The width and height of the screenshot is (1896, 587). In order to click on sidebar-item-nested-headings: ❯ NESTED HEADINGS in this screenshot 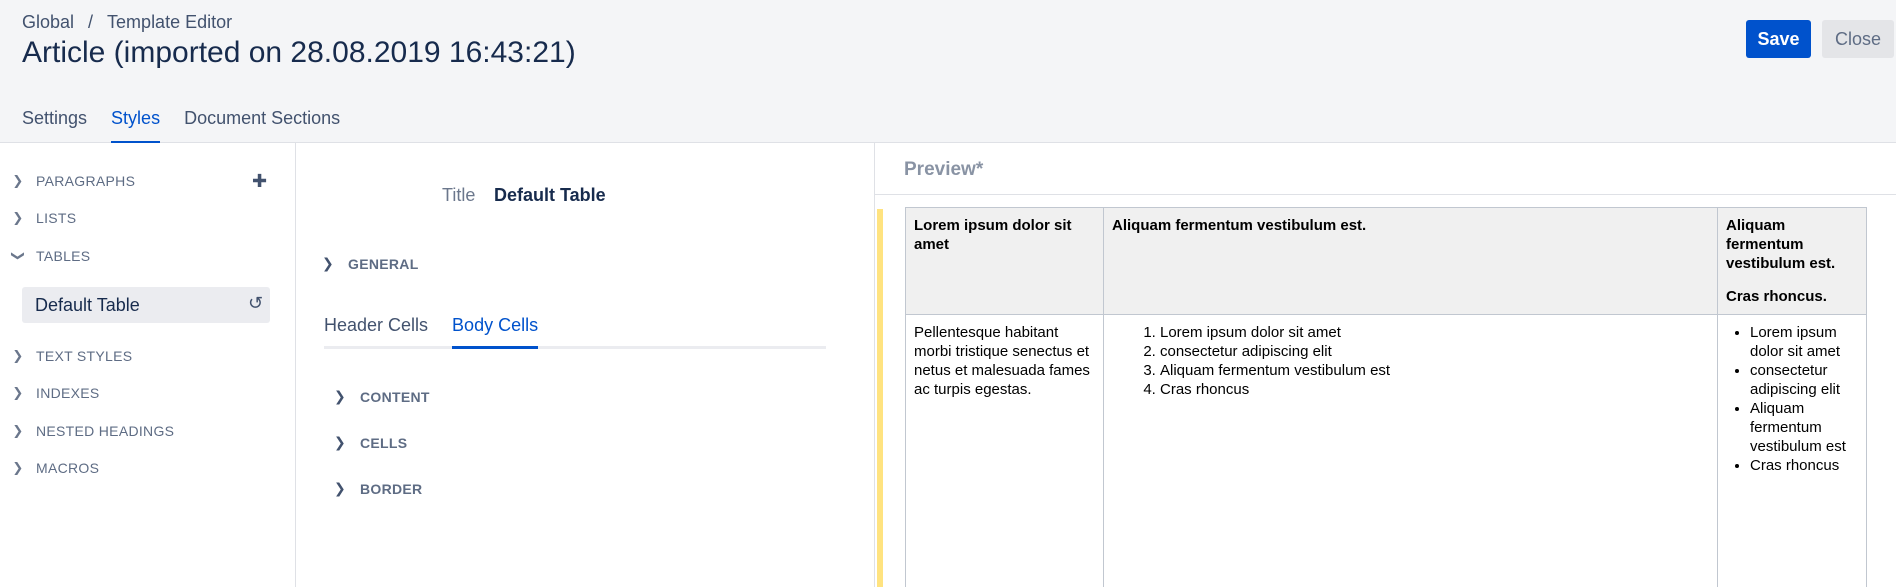, I will do `click(148, 431)`.